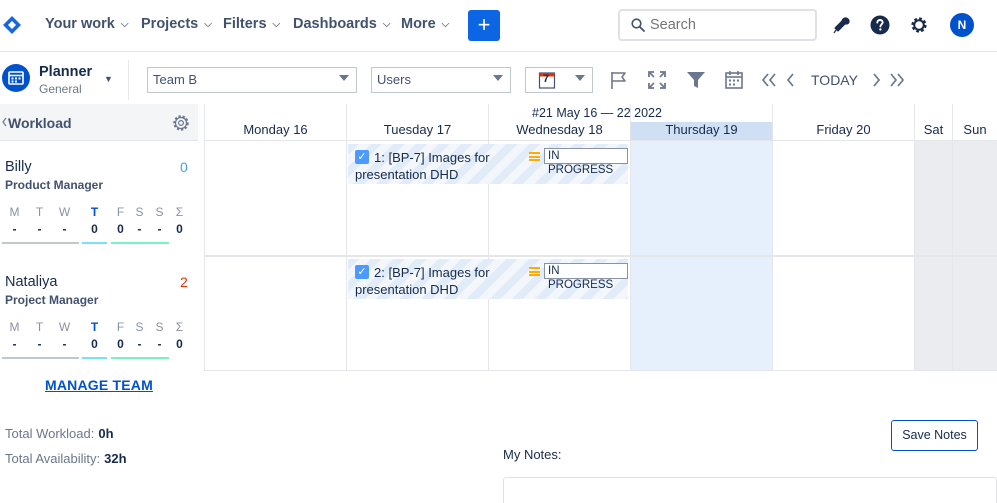 The image size is (997, 503). What do you see at coordinates (696, 80) in the screenshot?
I see `filter-icon` at bounding box center [696, 80].